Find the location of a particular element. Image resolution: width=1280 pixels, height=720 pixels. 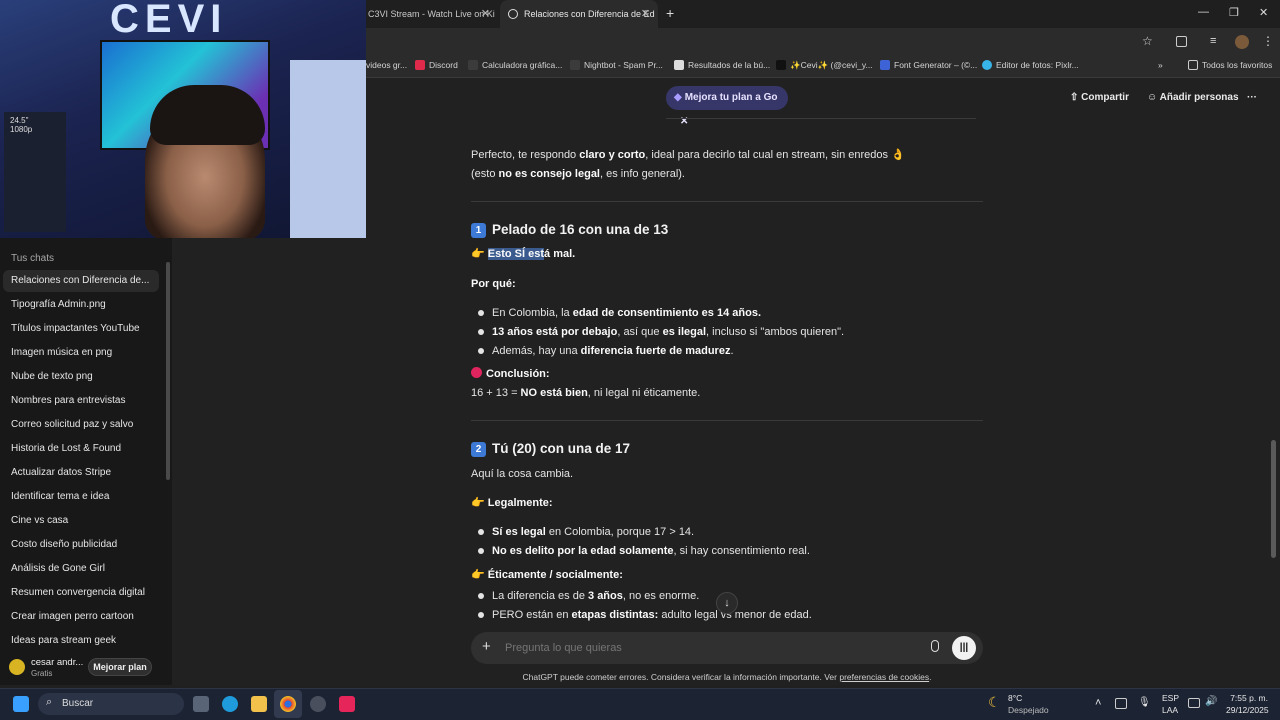

section-1-verdict: 👉 Esto SÍ está mal. is located at coordinates (523, 254).